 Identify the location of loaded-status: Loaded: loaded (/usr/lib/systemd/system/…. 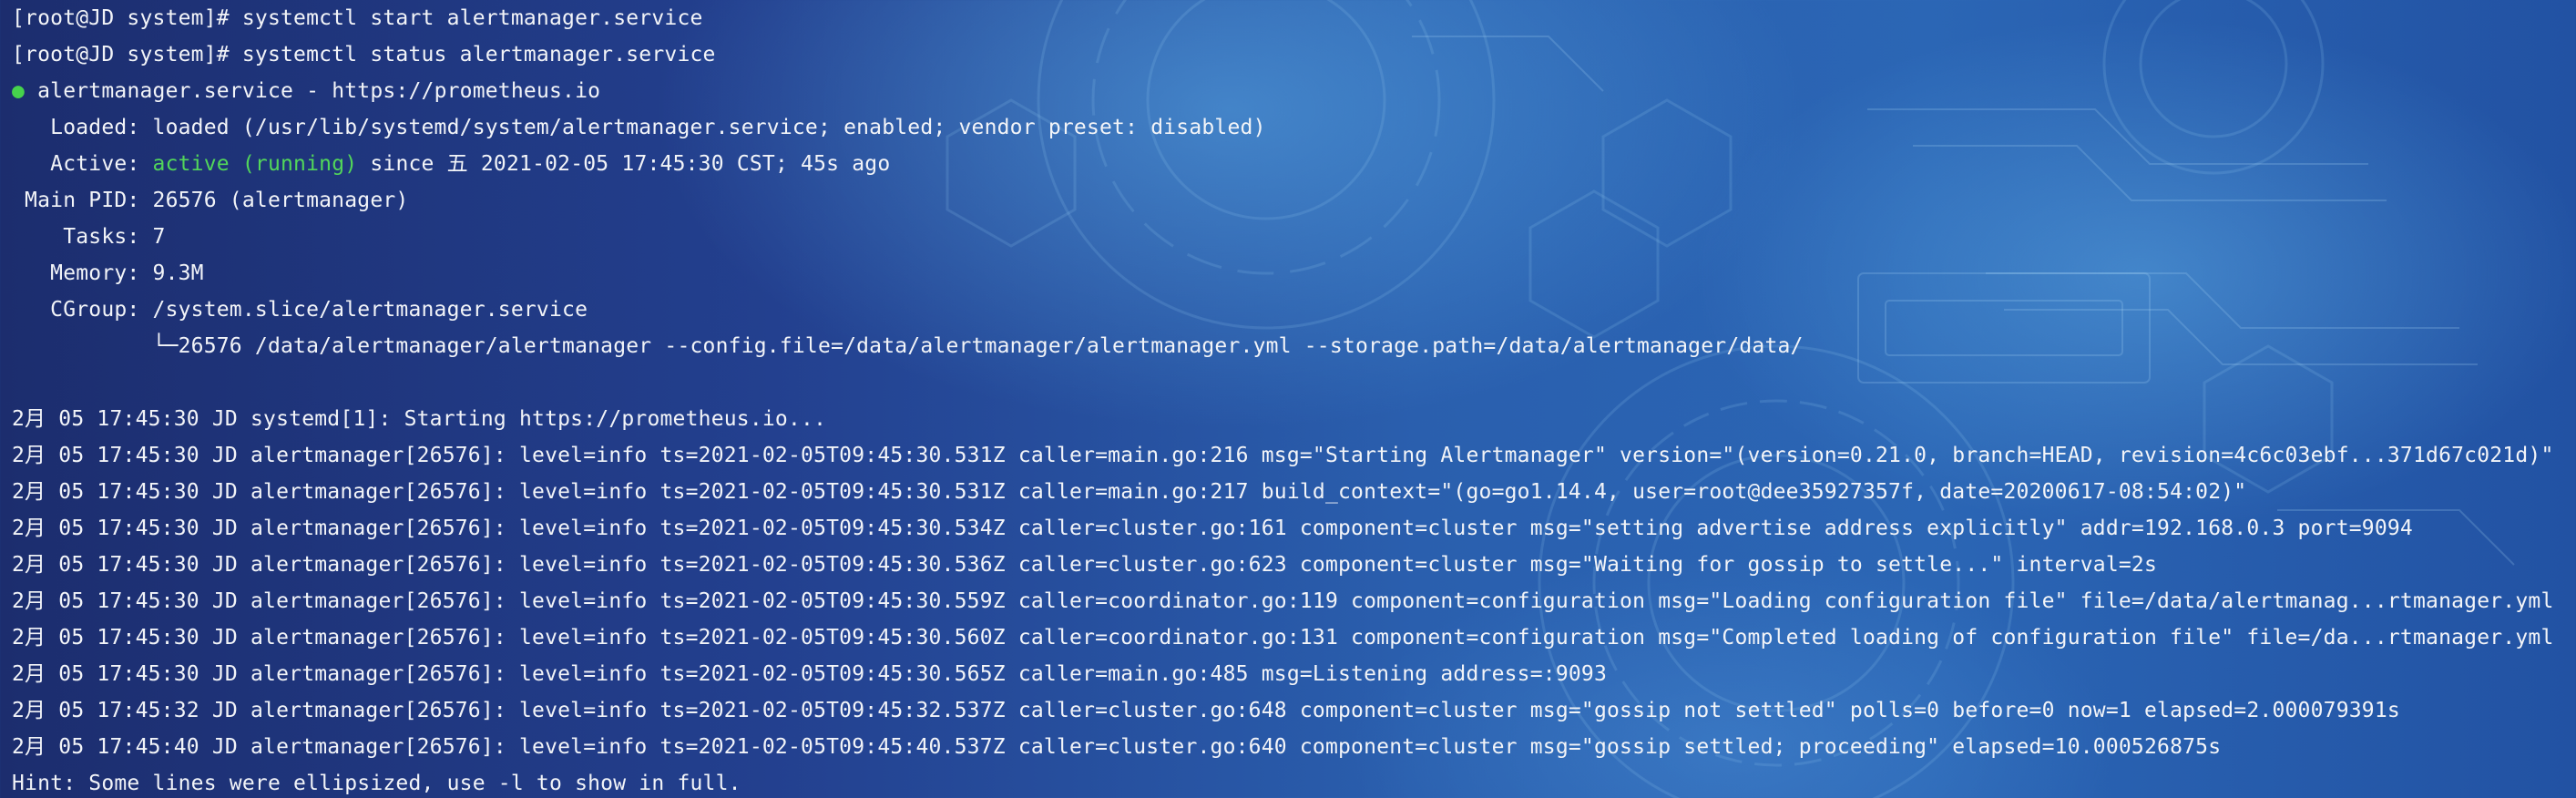
(639, 127).